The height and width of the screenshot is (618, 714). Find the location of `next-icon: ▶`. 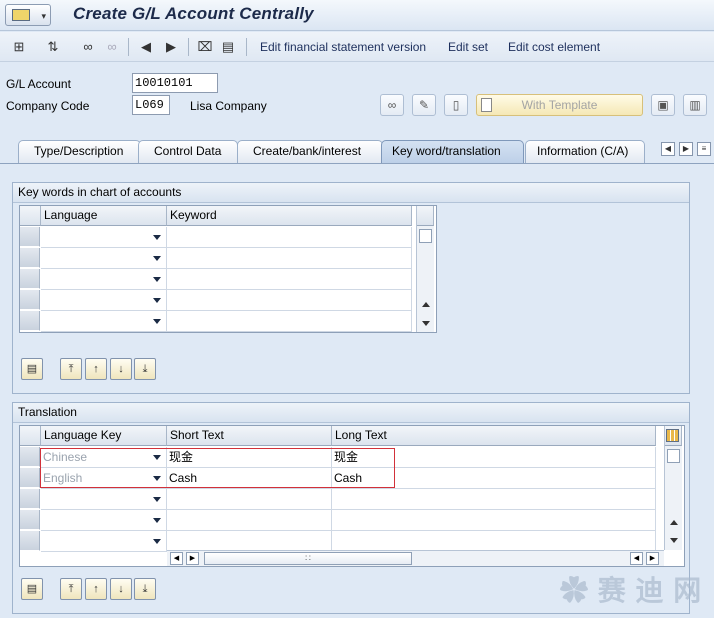

next-icon: ▶ is located at coordinates (171, 47).